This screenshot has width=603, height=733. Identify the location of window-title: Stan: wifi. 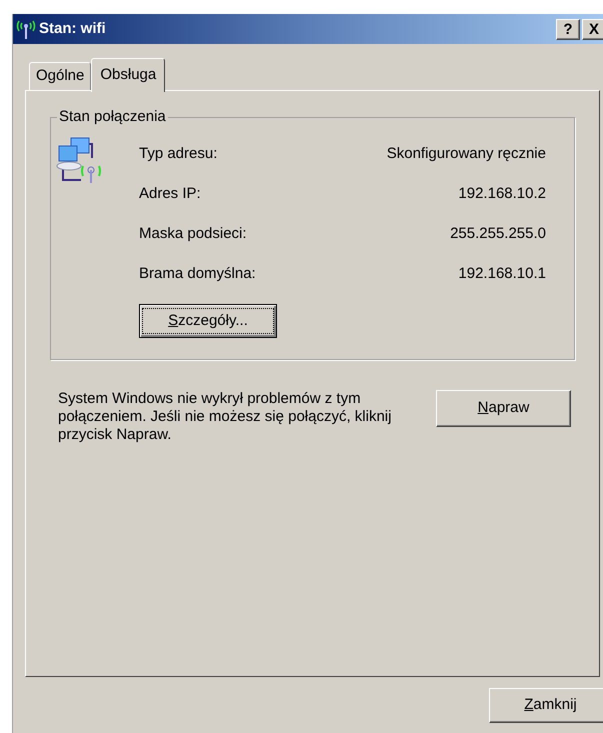
(72, 28).